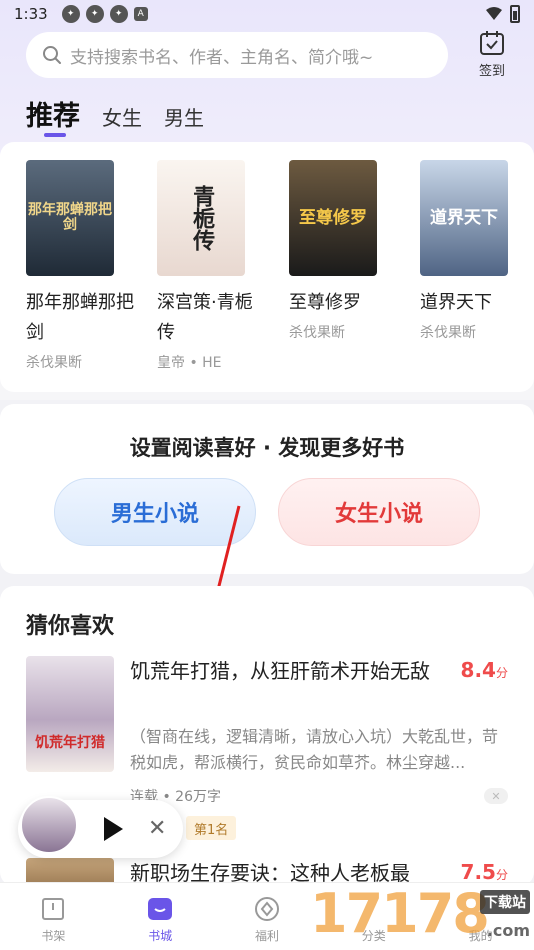  I want to click on female-novel-button: 女生小说, so click(379, 512).